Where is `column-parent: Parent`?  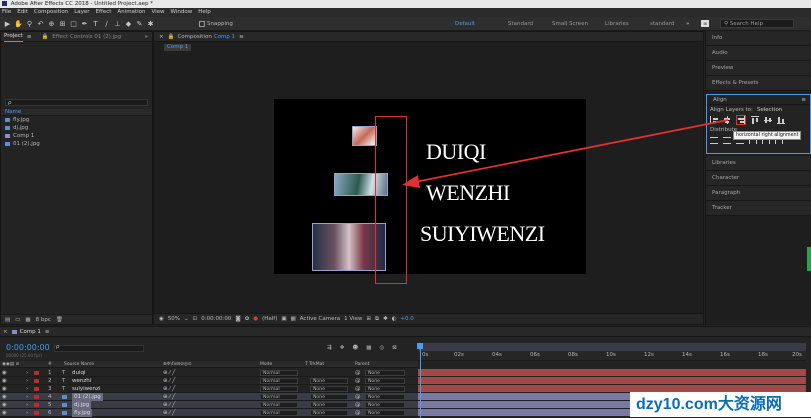 column-parent: Parent is located at coordinates (362, 364).